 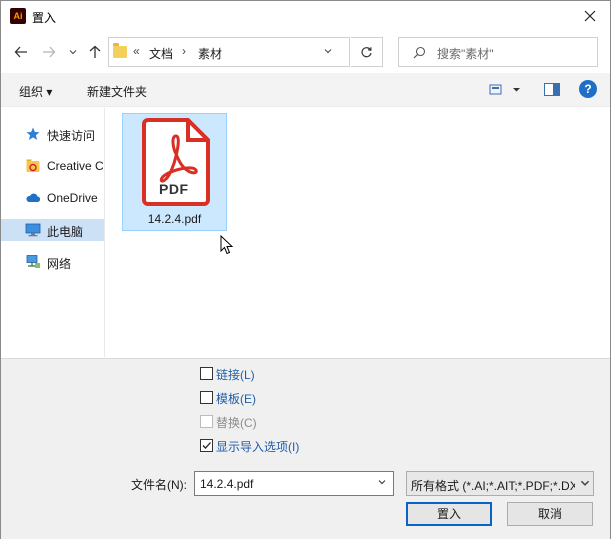 What do you see at coordinates (72, 198) in the screenshot?
I see `sidebar-item-label: OneDrive` at bounding box center [72, 198].